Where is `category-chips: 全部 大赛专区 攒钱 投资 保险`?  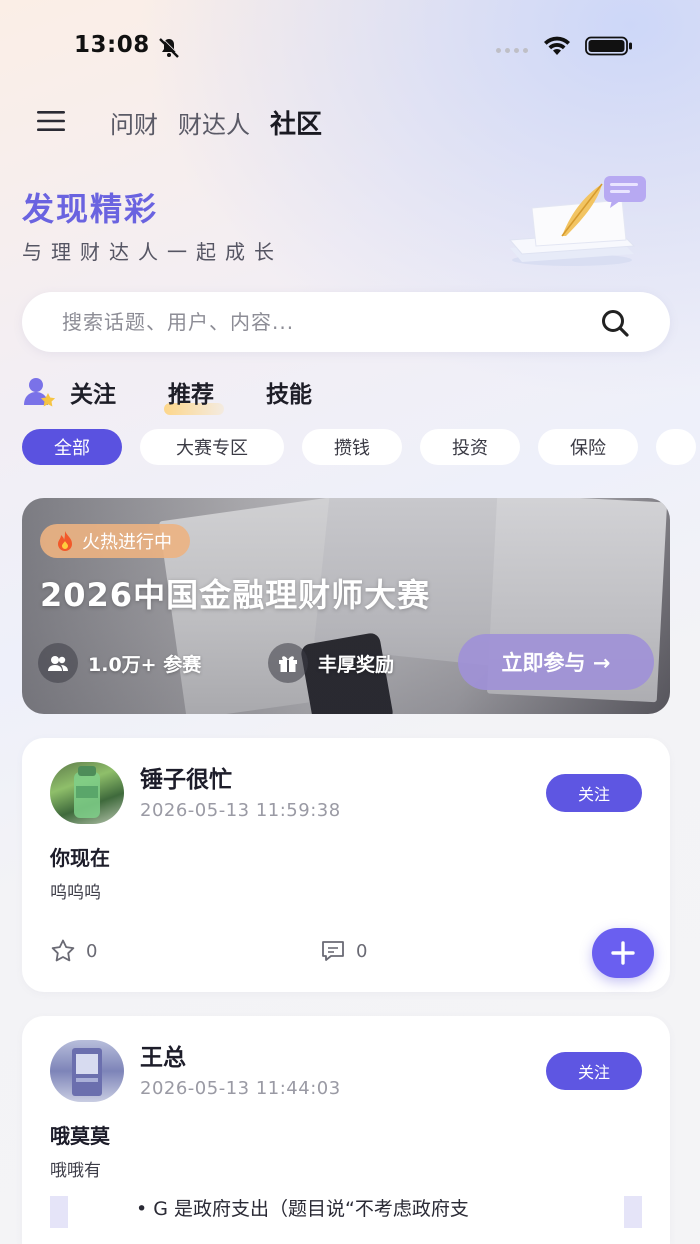 category-chips: 全部 大赛专区 攒钱 投资 保险 is located at coordinates (361, 447).